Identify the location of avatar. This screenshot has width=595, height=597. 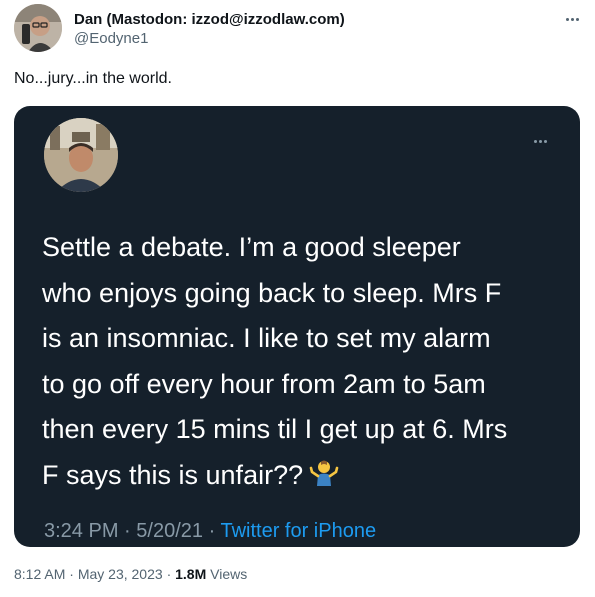
(38, 28).